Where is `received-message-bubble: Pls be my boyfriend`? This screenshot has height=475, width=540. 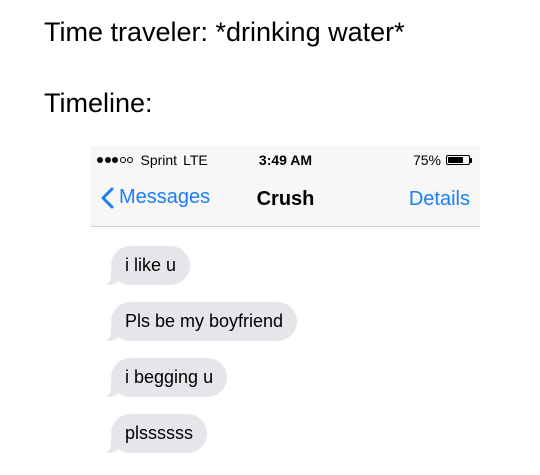
received-message-bubble: Pls be my boyfriend is located at coordinates (199, 321).